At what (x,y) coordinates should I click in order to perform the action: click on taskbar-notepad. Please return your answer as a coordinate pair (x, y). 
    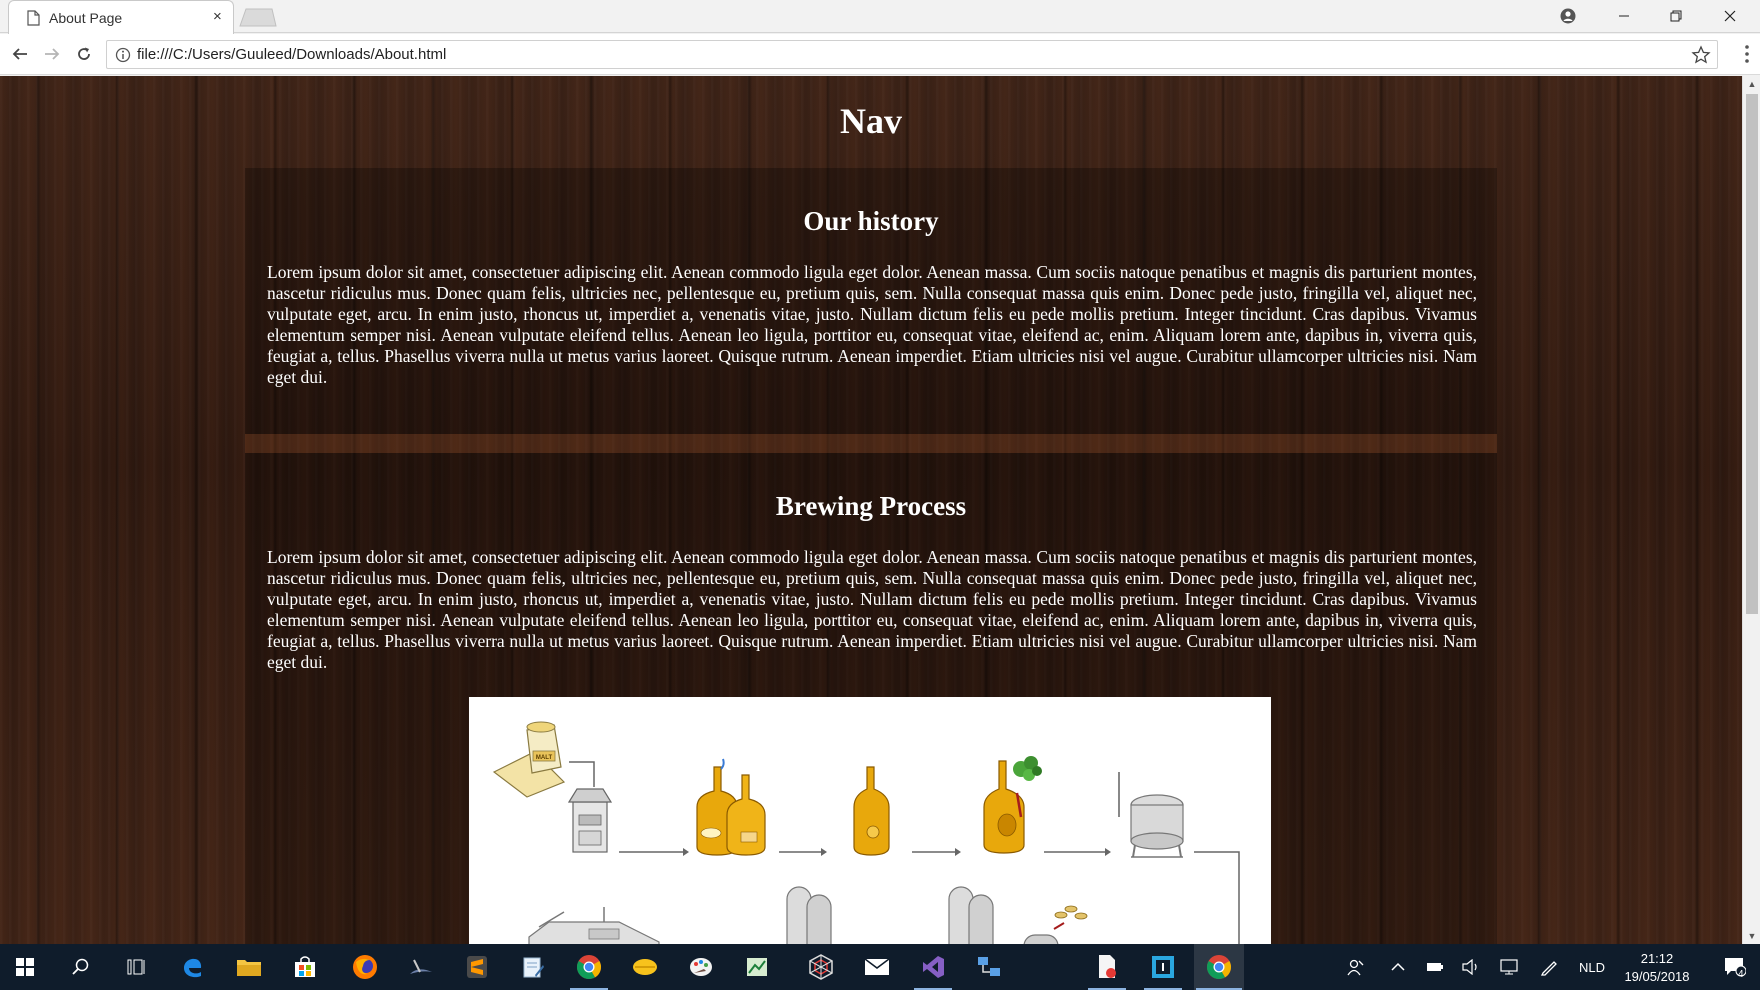
    Looking at the image, I should click on (533, 967).